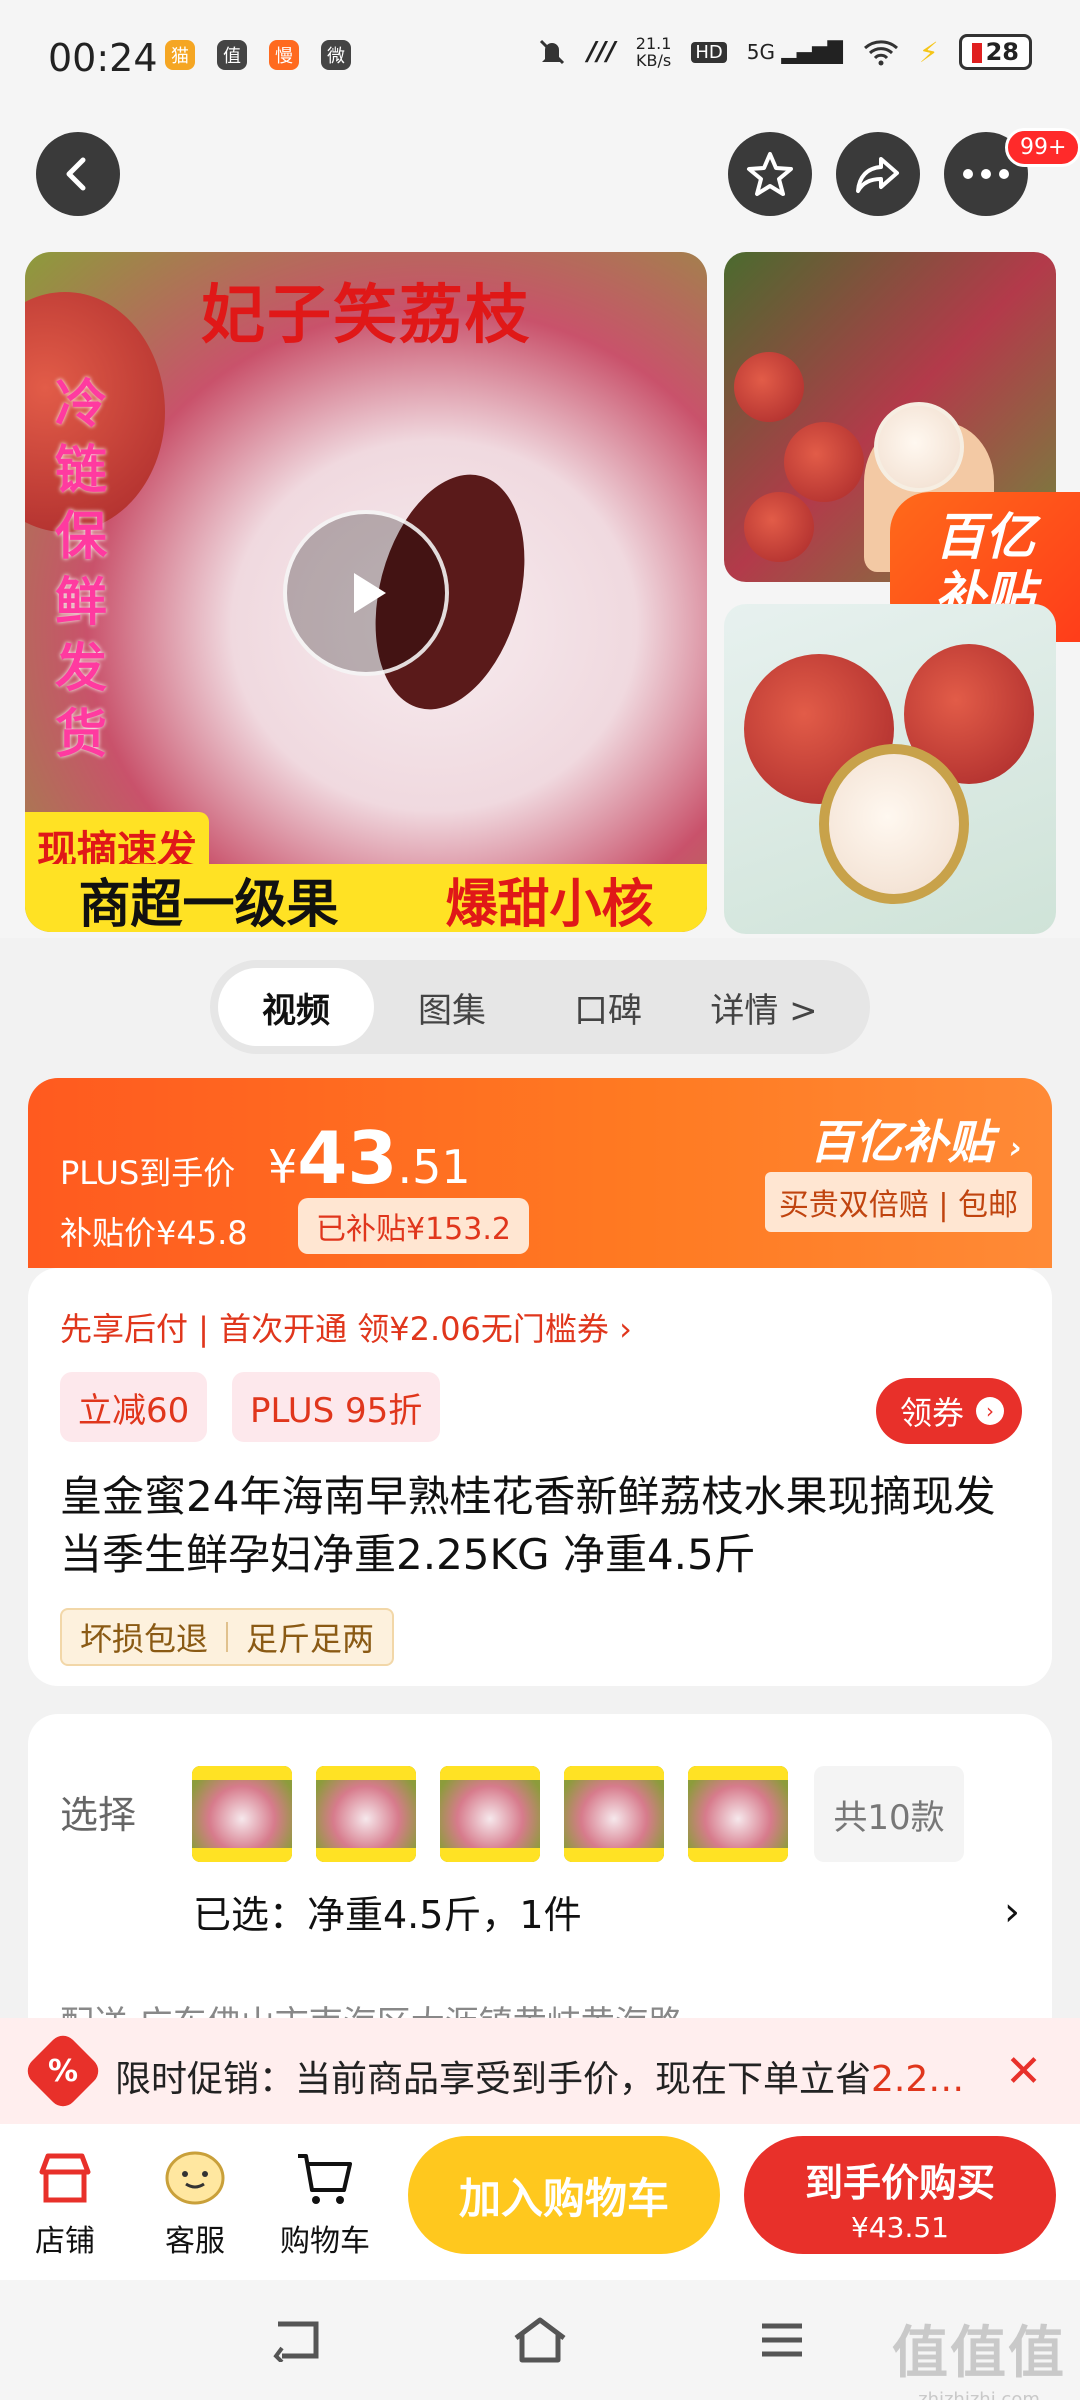 The width and height of the screenshot is (1080, 2400). I want to click on image-vertical-text: 冷链保鲜发货, so click(81, 570).